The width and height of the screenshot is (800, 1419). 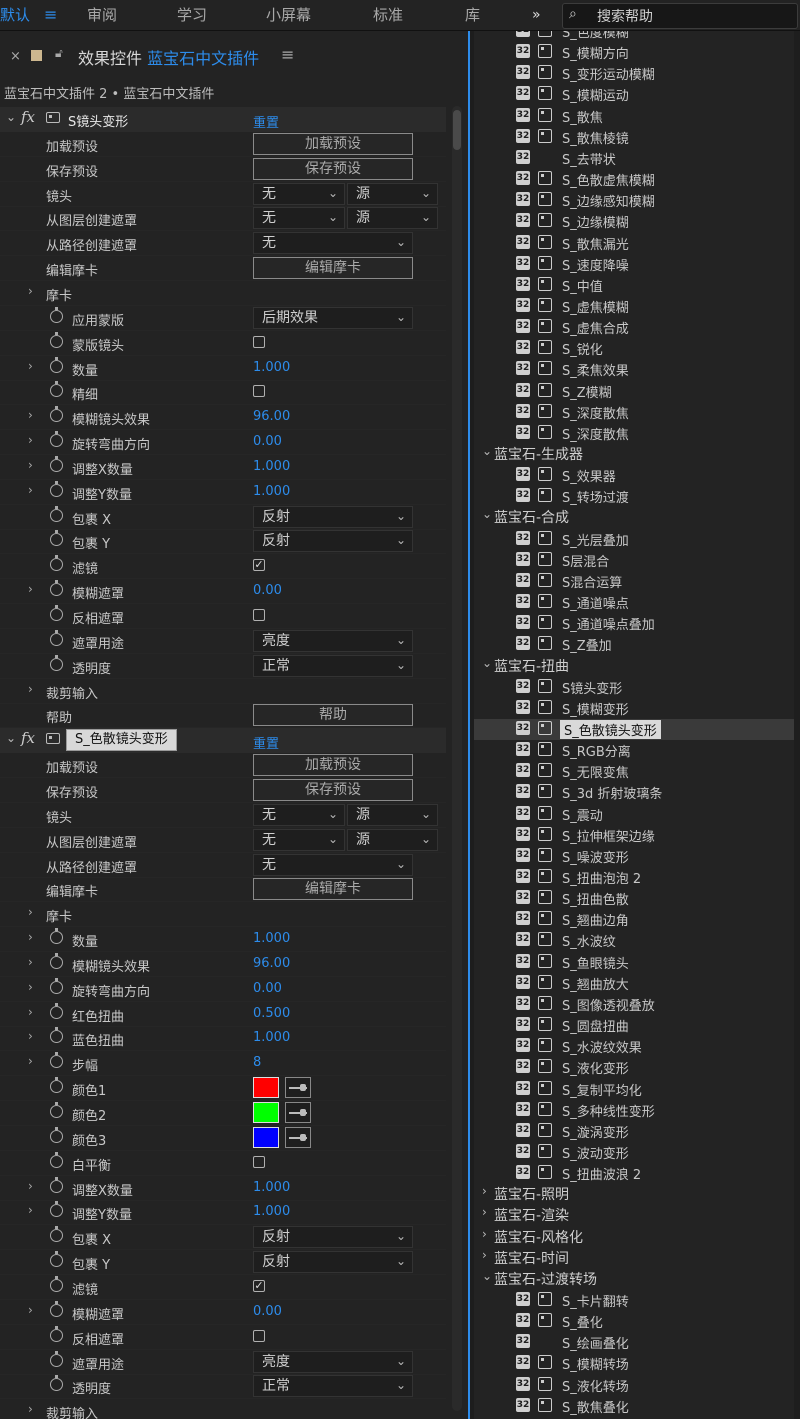 I want to click on effect-item: 32 S_无限变焦, so click(x=634, y=771).